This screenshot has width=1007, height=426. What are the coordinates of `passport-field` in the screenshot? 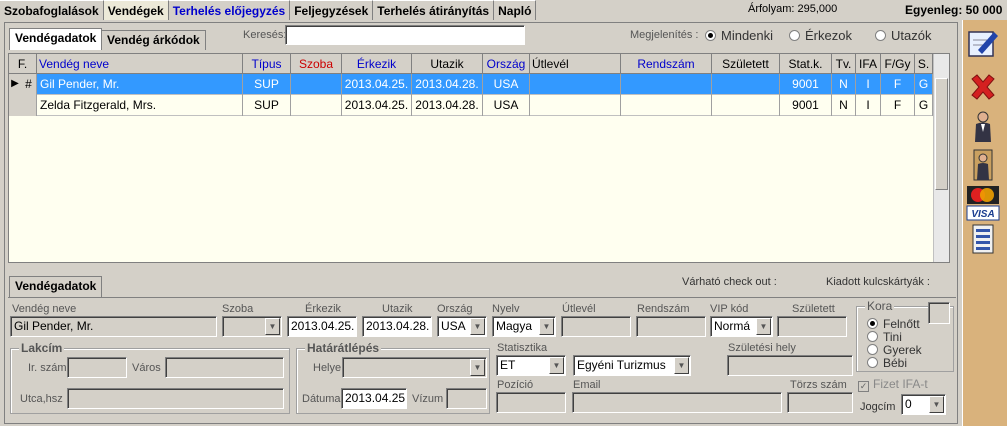 It's located at (596, 326).